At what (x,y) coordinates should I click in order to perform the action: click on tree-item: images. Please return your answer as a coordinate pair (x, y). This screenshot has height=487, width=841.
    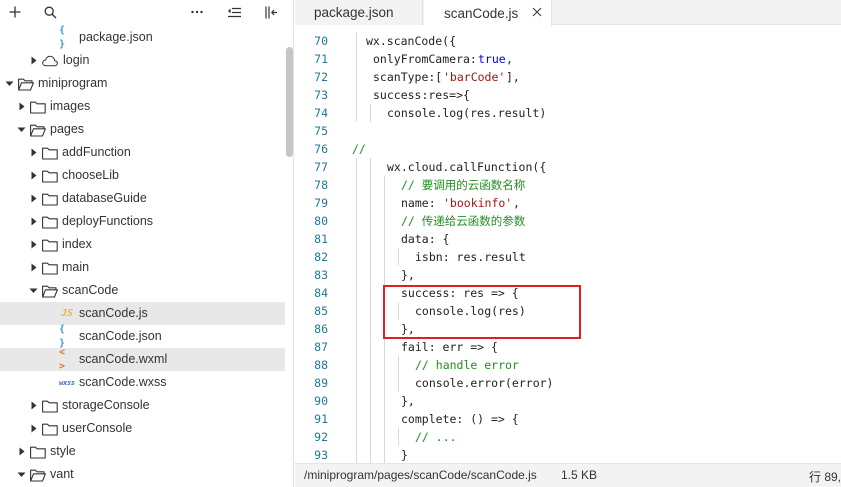
    Looking at the image, I should click on (142, 106).